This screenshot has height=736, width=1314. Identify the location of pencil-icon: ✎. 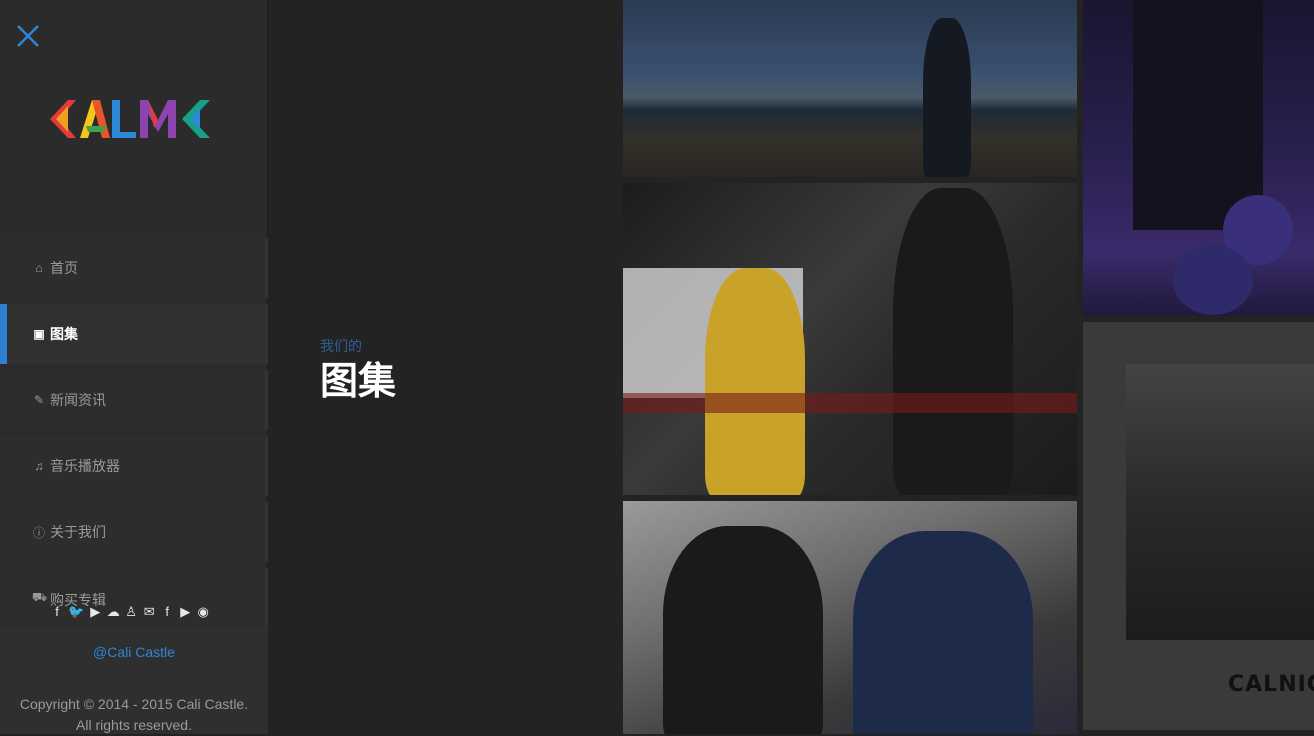
(39, 400).